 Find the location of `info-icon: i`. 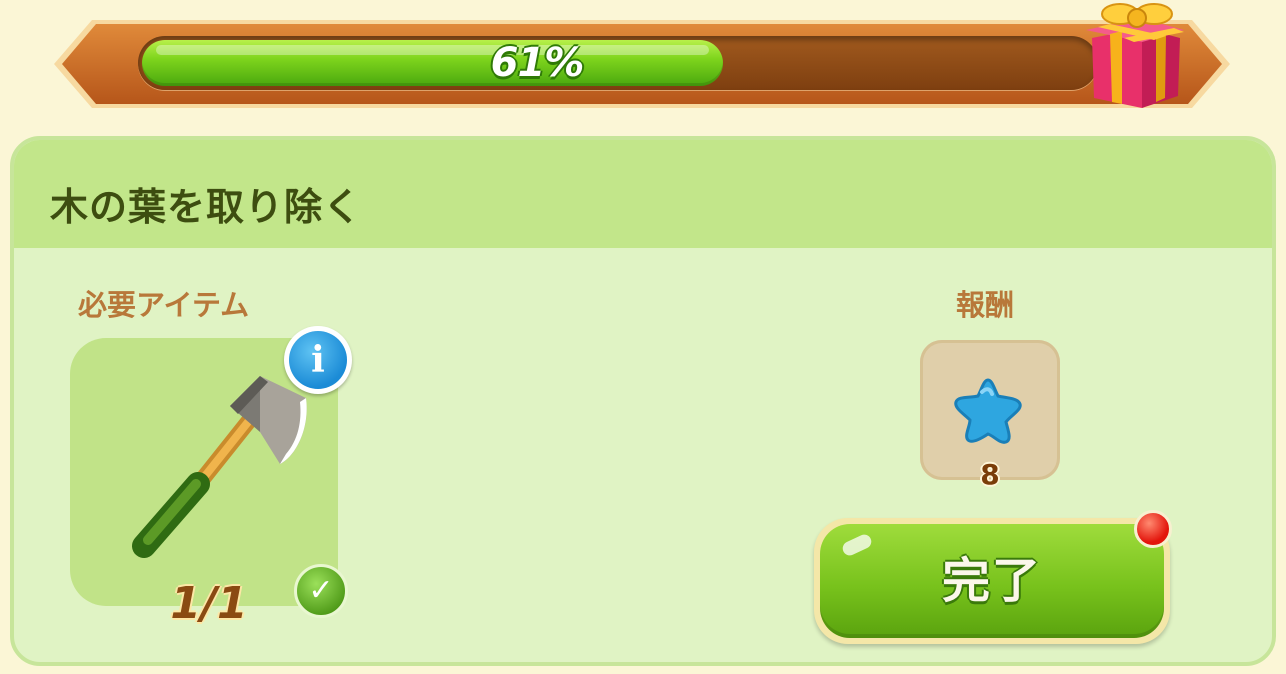

info-icon: i is located at coordinates (318, 360).